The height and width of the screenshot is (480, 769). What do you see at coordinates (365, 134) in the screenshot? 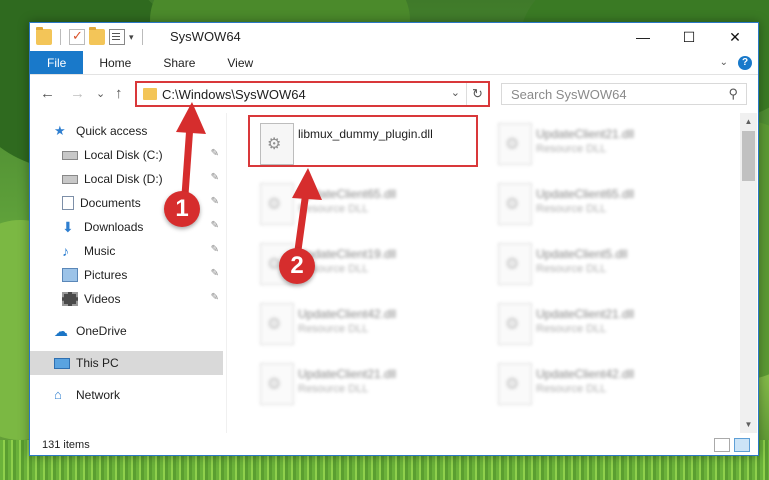
I see `file-name: libmux_dummy_plugin.dll` at bounding box center [365, 134].